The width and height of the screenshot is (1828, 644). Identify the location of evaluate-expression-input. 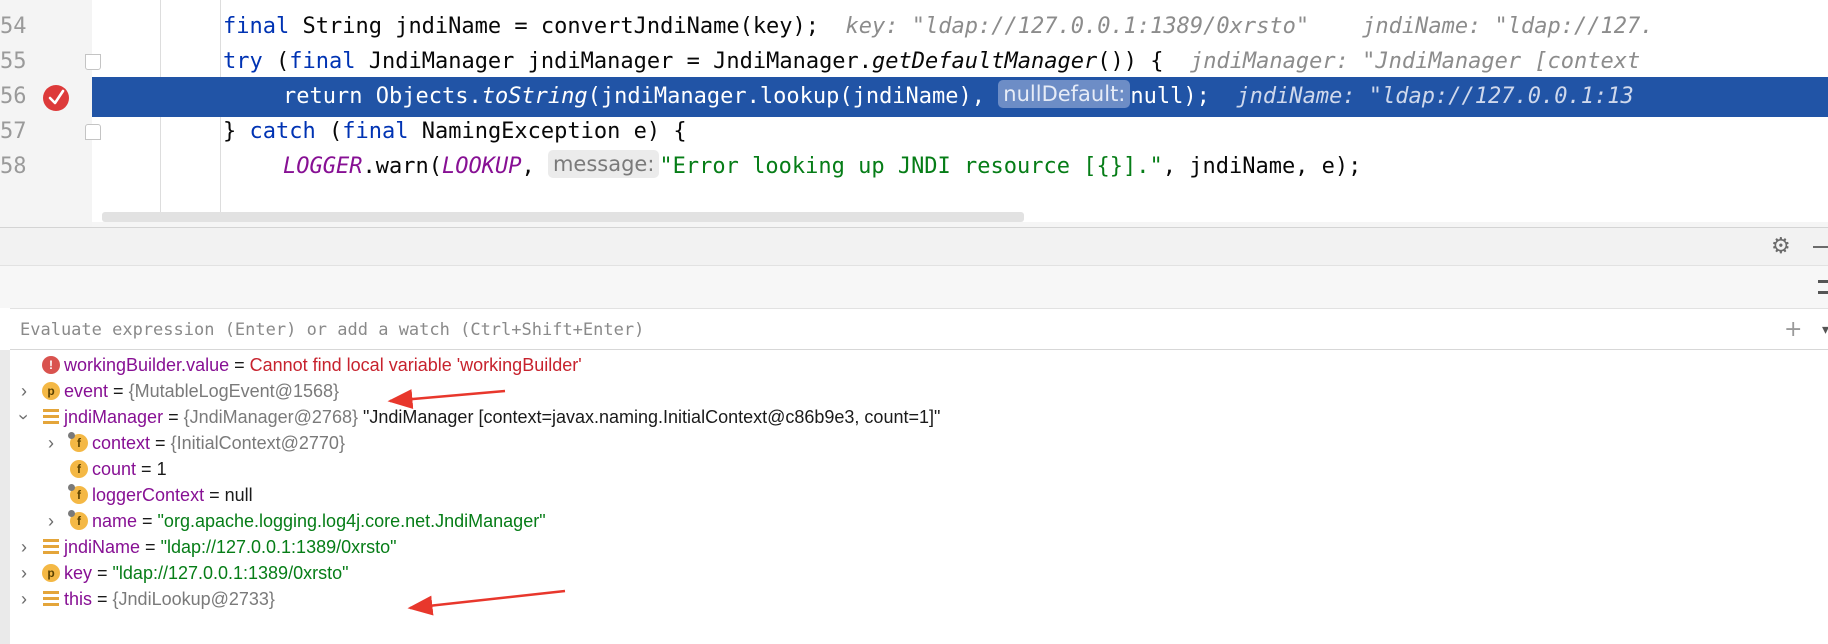
(890, 330).